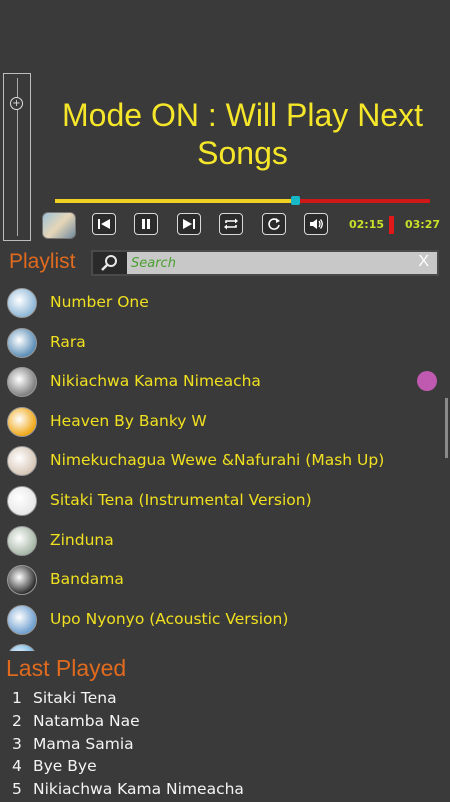  What do you see at coordinates (83, 743) in the screenshot?
I see `song-title: Mama Samia` at bounding box center [83, 743].